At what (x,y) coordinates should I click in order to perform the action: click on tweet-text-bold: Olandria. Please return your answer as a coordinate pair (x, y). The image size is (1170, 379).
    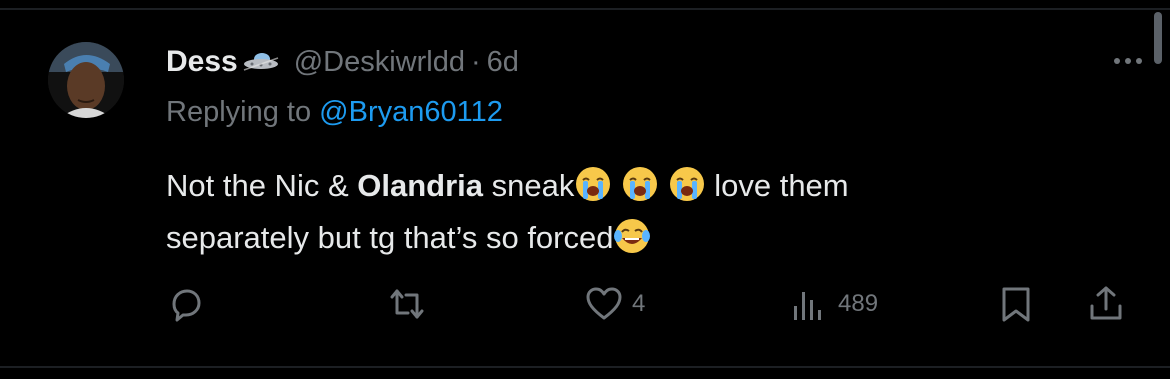
    Looking at the image, I should click on (420, 185).